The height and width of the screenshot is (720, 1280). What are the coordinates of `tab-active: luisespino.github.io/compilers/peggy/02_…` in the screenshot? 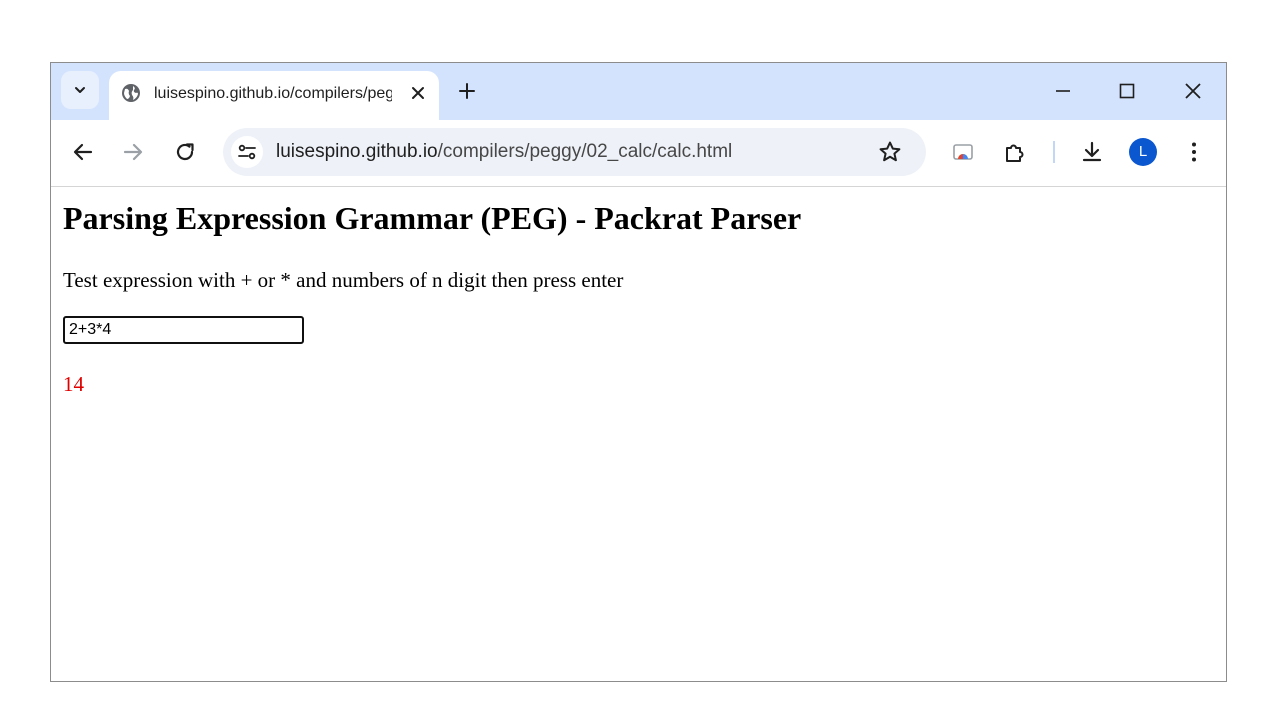 It's located at (274, 95).